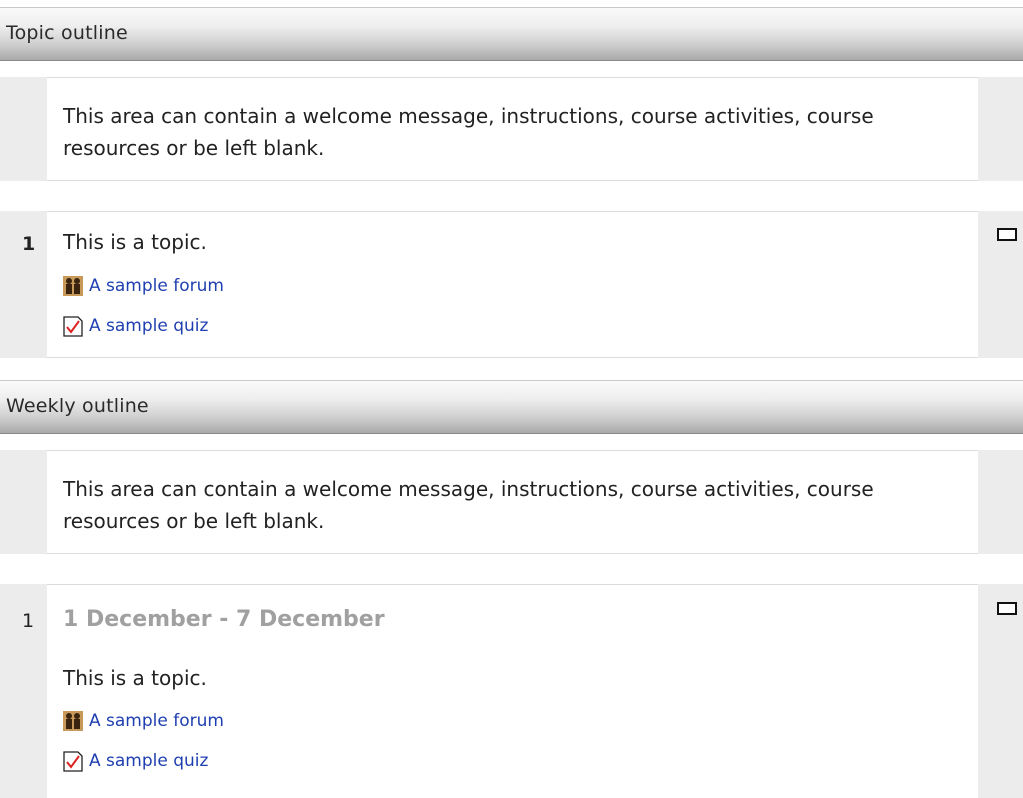 This screenshot has width=1023, height=798. I want to click on weekly-outline-title: Weekly outline, so click(77, 406).